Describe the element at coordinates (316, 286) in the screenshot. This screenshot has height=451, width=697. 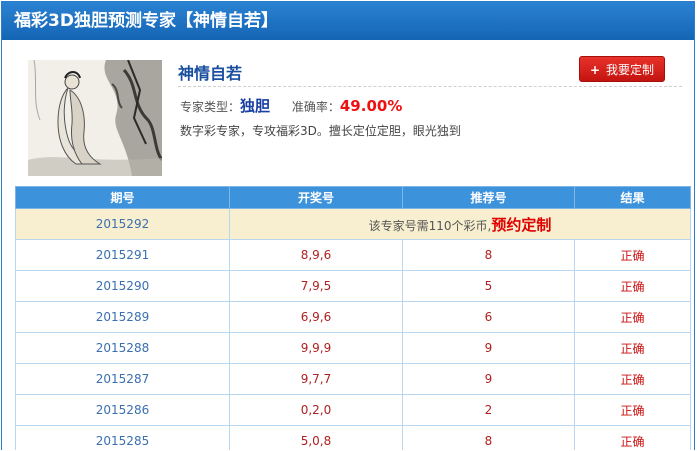
I see `draw-cell: 7,9,5` at that location.